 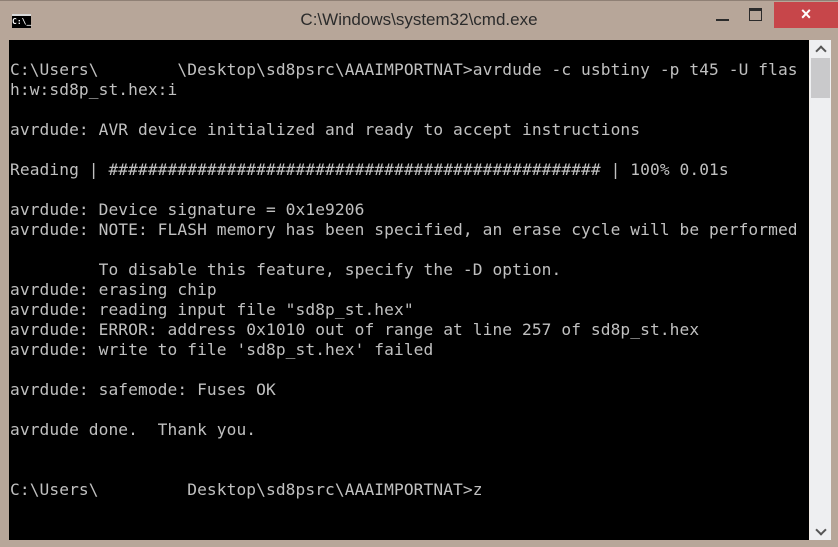 What do you see at coordinates (246, 489) in the screenshot?
I see `console-line: C:\Users\ Desktop\sd8psrc\AAAIMPORTNAT>z` at bounding box center [246, 489].